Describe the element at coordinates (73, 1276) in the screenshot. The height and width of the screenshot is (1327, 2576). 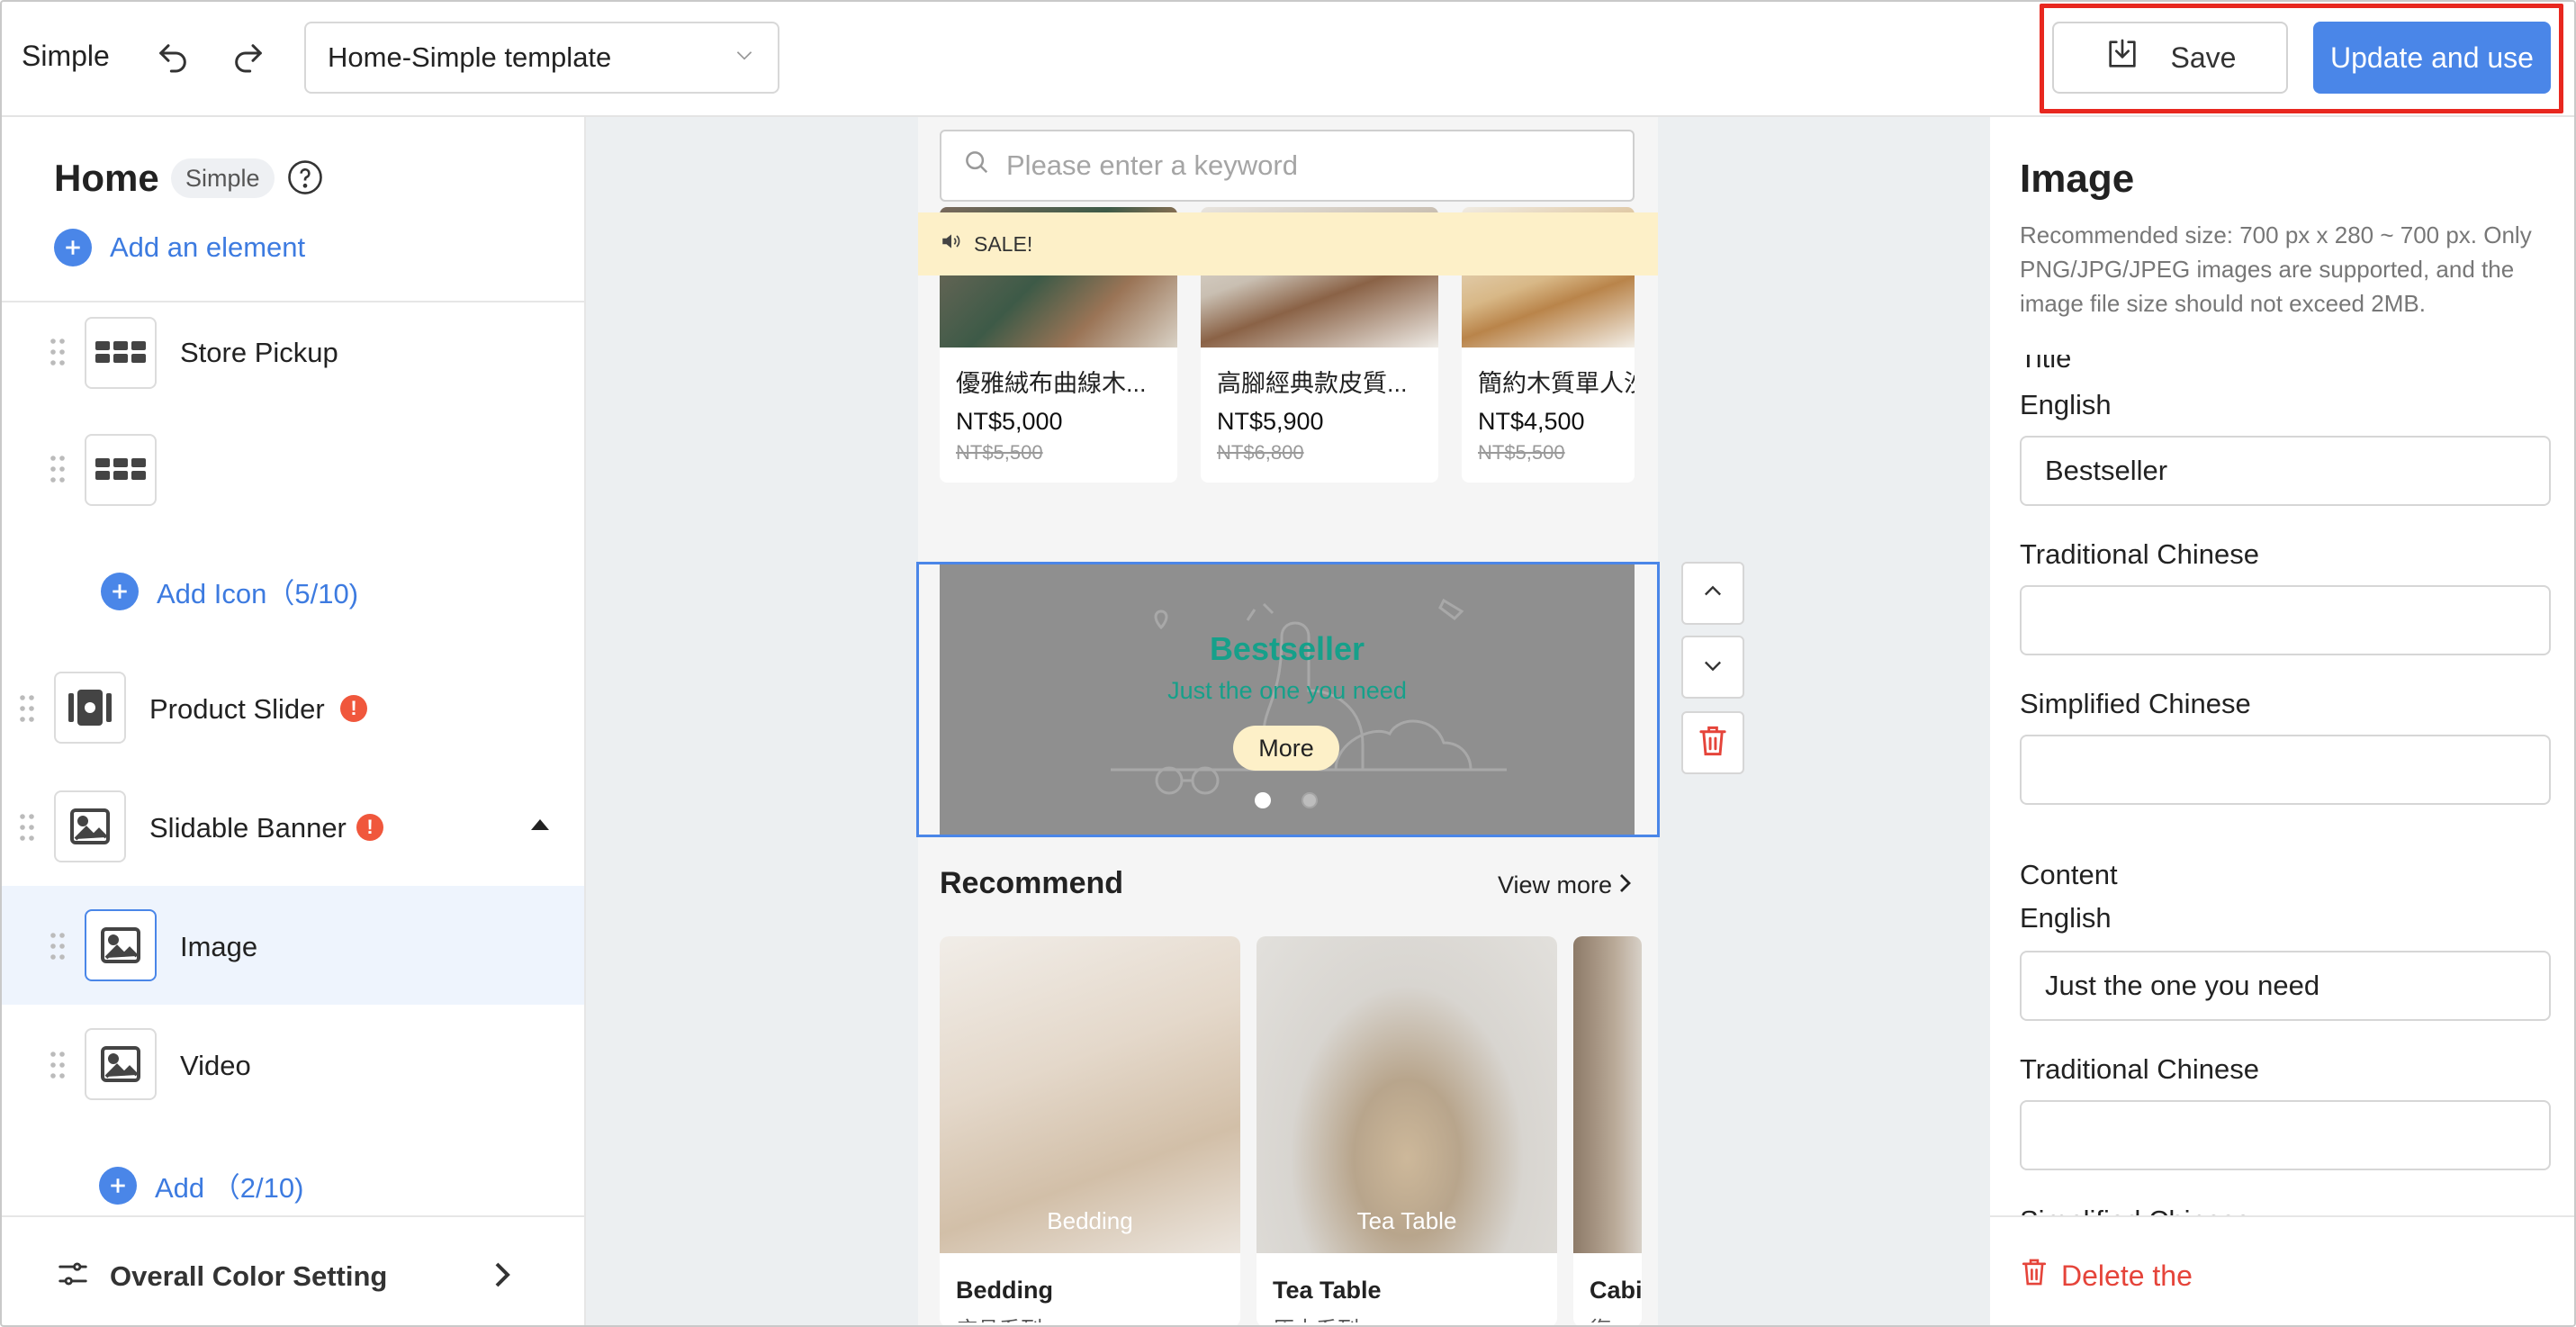
I see `sliders-icon` at that location.